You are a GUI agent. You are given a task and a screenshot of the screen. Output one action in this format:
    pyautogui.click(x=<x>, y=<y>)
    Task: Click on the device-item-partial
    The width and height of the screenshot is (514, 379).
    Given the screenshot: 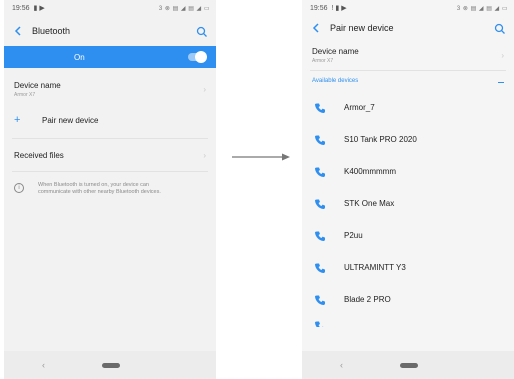 What is the action you would take?
    pyautogui.click(x=408, y=321)
    